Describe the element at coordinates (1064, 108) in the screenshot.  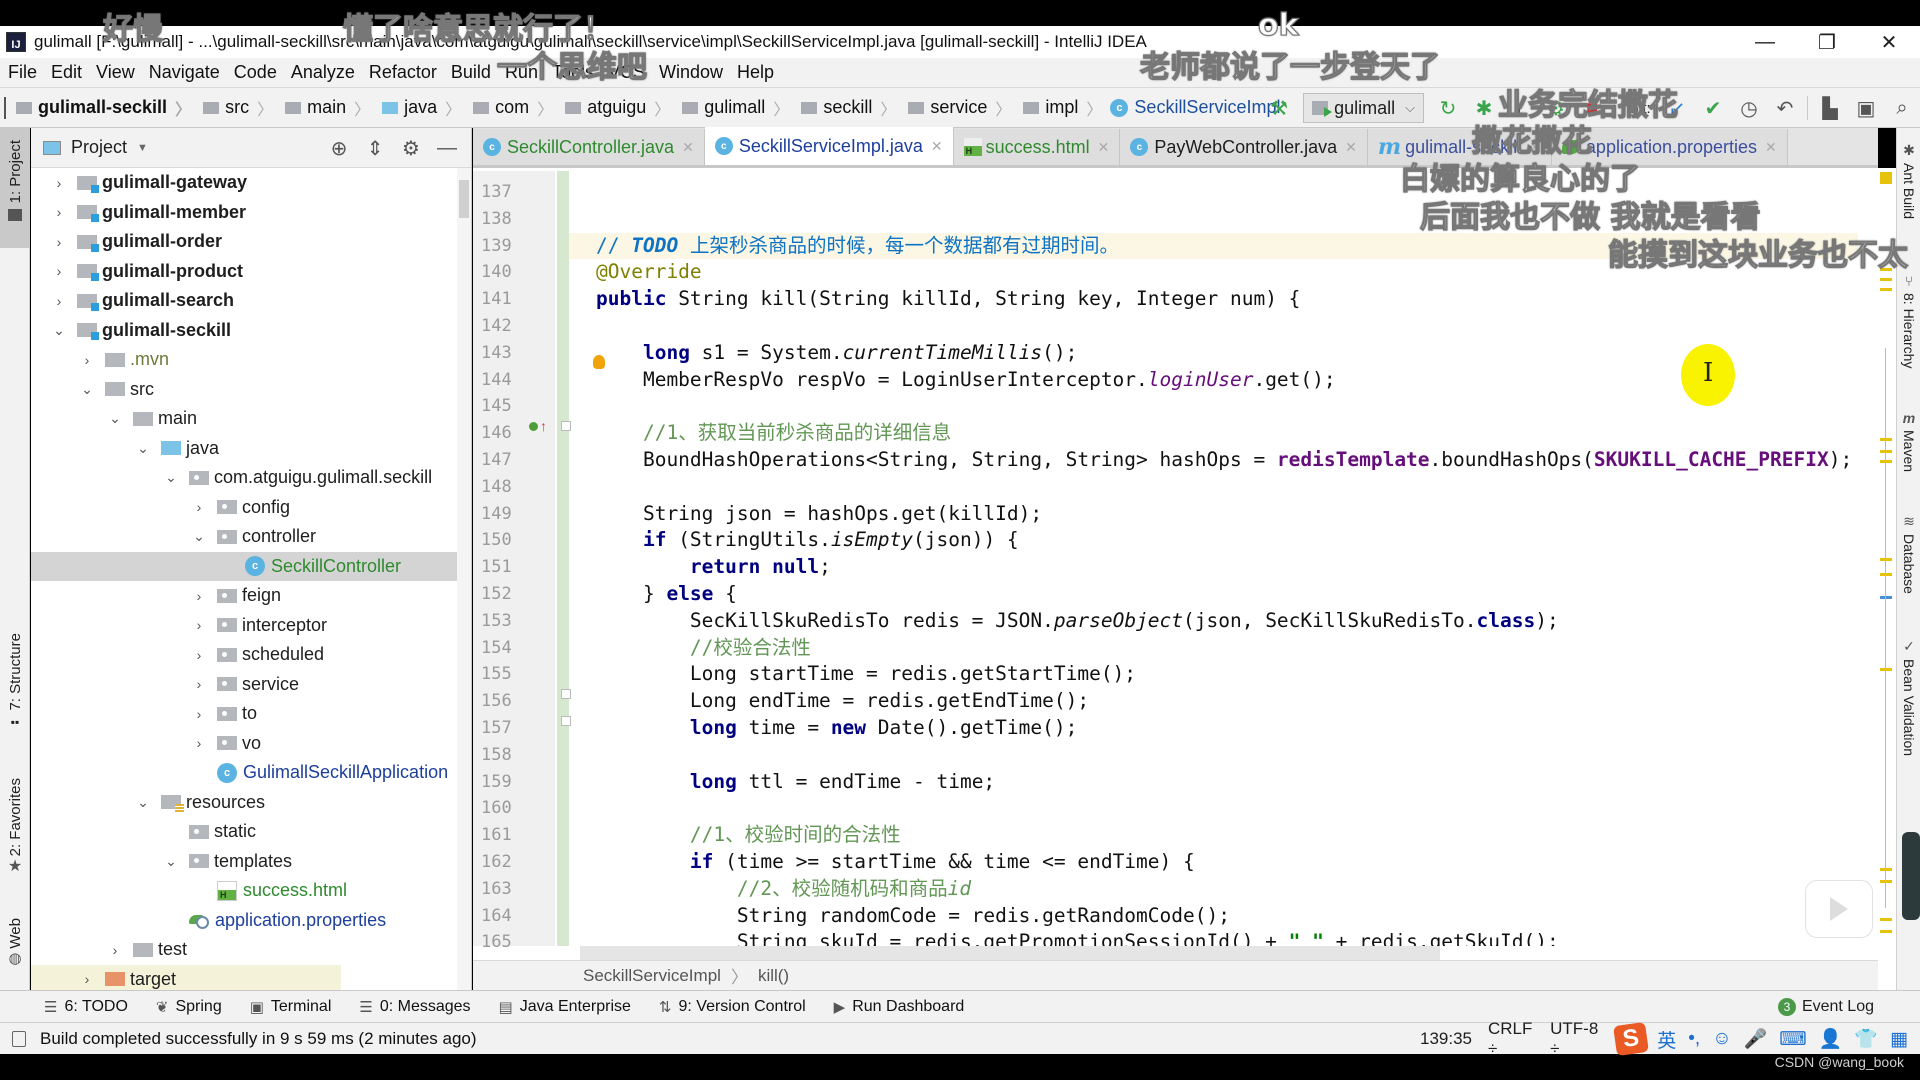
I see `nav-crumb-impl: impl 〉` at that location.